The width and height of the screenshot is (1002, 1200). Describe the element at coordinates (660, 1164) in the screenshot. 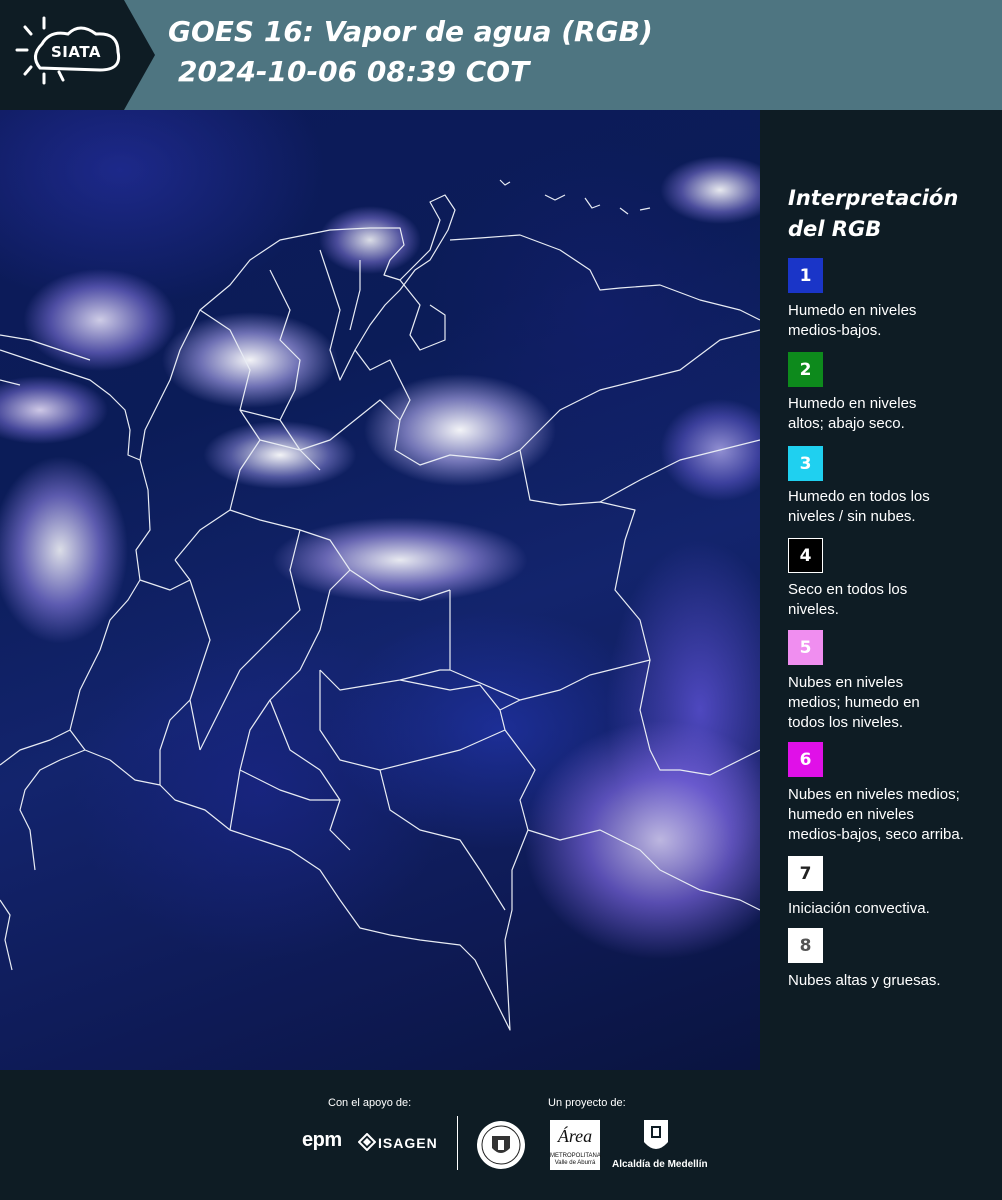

I see `alcaldia-logo-text: Alcaldía de Medellín` at that location.